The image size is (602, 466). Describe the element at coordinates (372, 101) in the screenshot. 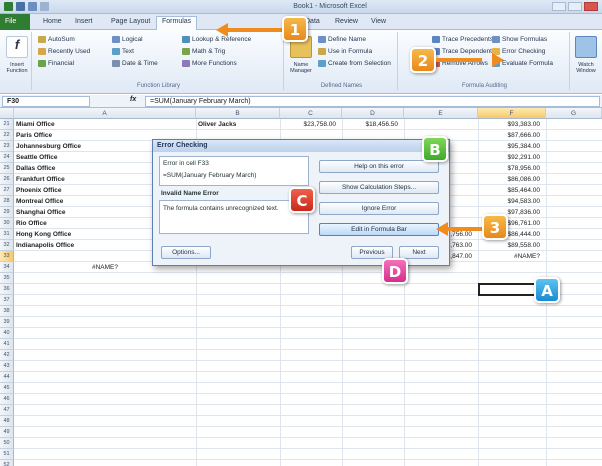

I see `formula-input: =SUM(January February March)` at that location.